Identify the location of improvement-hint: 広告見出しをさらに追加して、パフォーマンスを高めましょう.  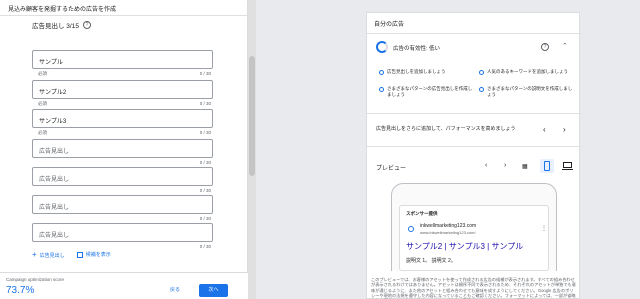
(446, 129).